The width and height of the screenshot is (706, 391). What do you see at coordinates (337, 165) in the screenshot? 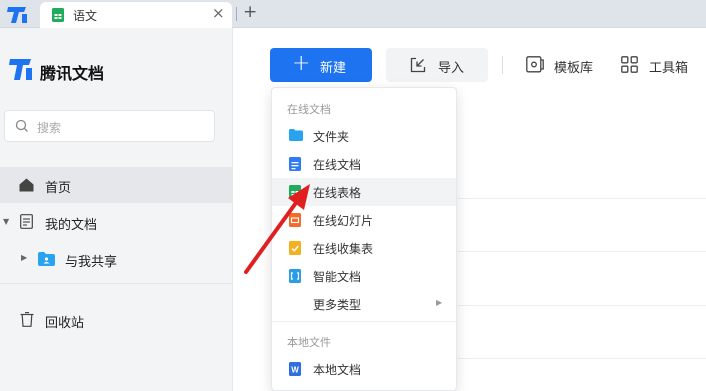
I see `menu-item-label: 在线文档` at bounding box center [337, 165].